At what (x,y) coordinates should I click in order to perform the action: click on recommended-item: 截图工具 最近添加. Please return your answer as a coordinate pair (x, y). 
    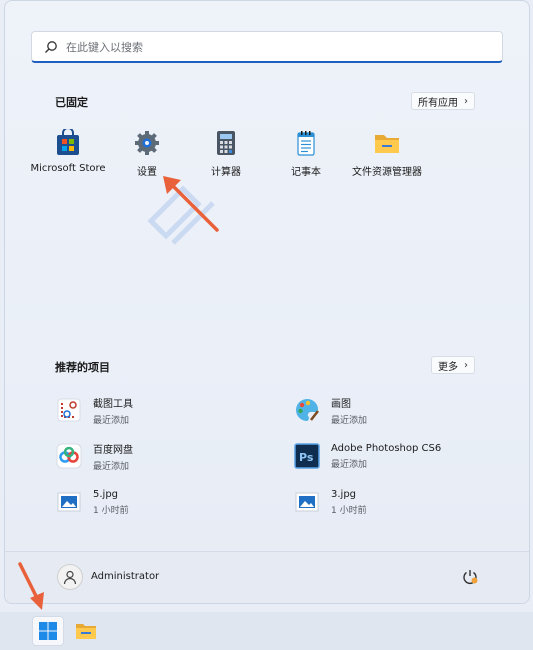
    Looking at the image, I should click on (94, 410).